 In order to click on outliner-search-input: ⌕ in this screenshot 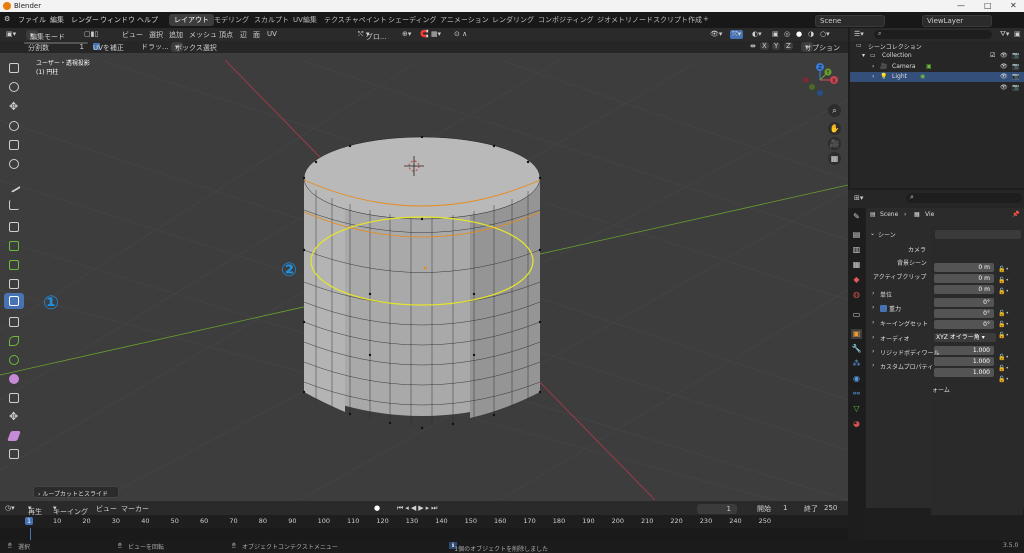, I will do `click(933, 34)`.